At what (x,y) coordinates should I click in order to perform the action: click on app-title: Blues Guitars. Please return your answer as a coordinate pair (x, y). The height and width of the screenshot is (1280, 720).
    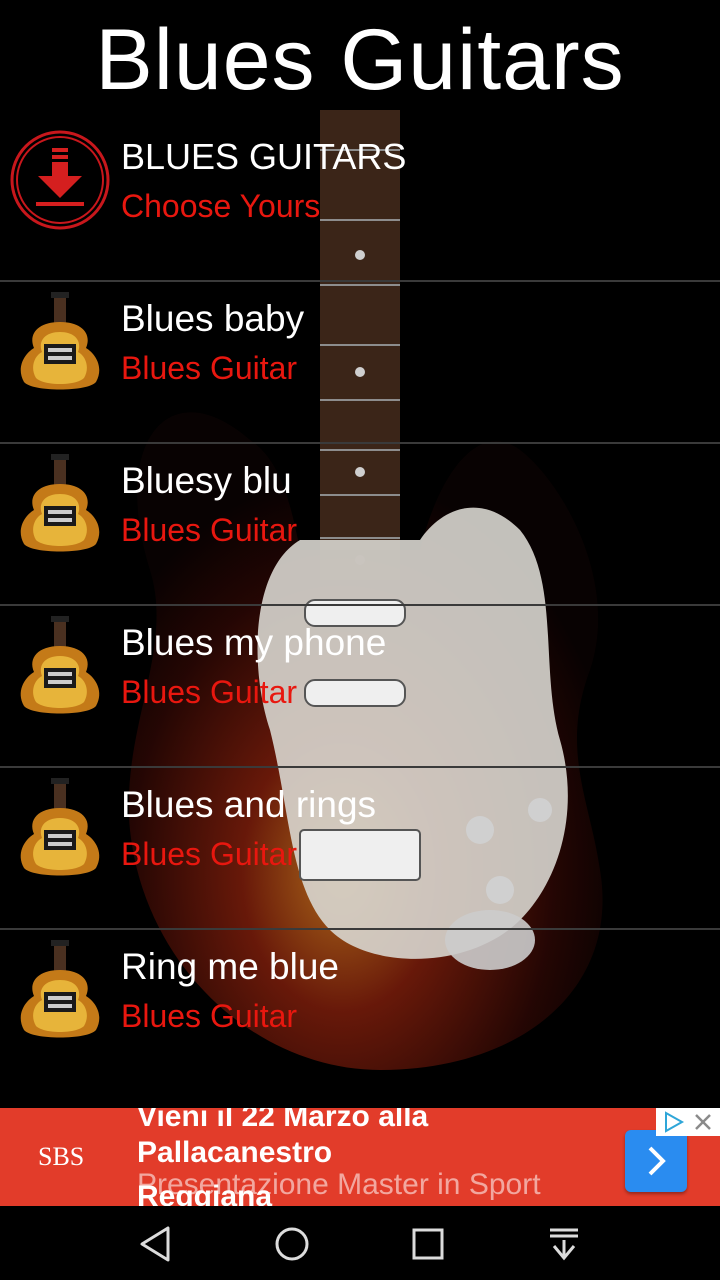
    Looking at the image, I should click on (360, 60).